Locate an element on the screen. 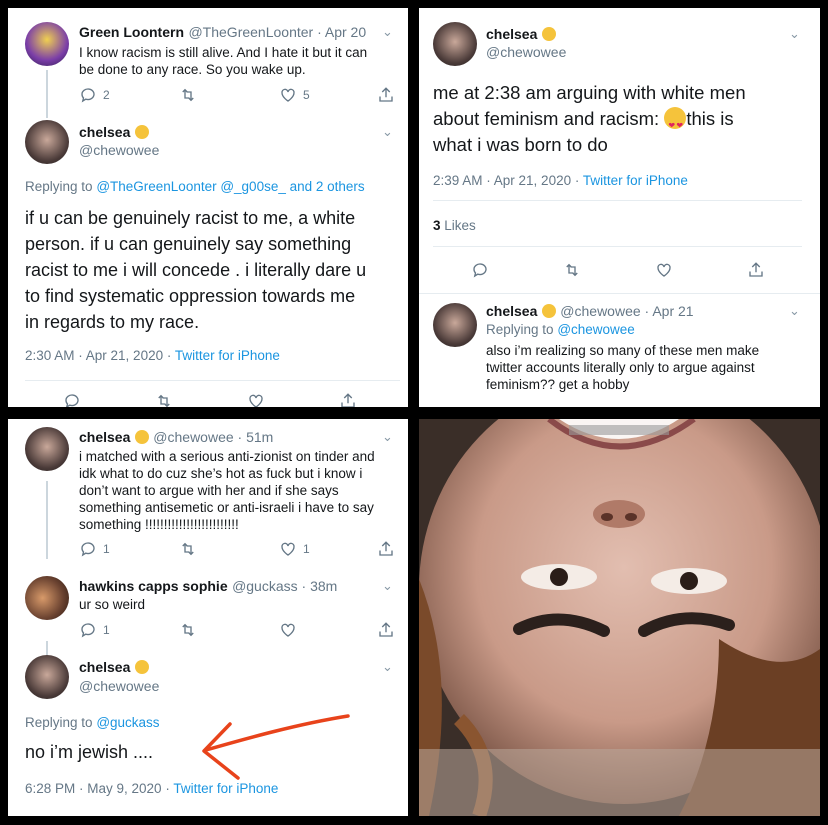 The image size is (828, 825). thread-line is located at coordinates (47, 94).